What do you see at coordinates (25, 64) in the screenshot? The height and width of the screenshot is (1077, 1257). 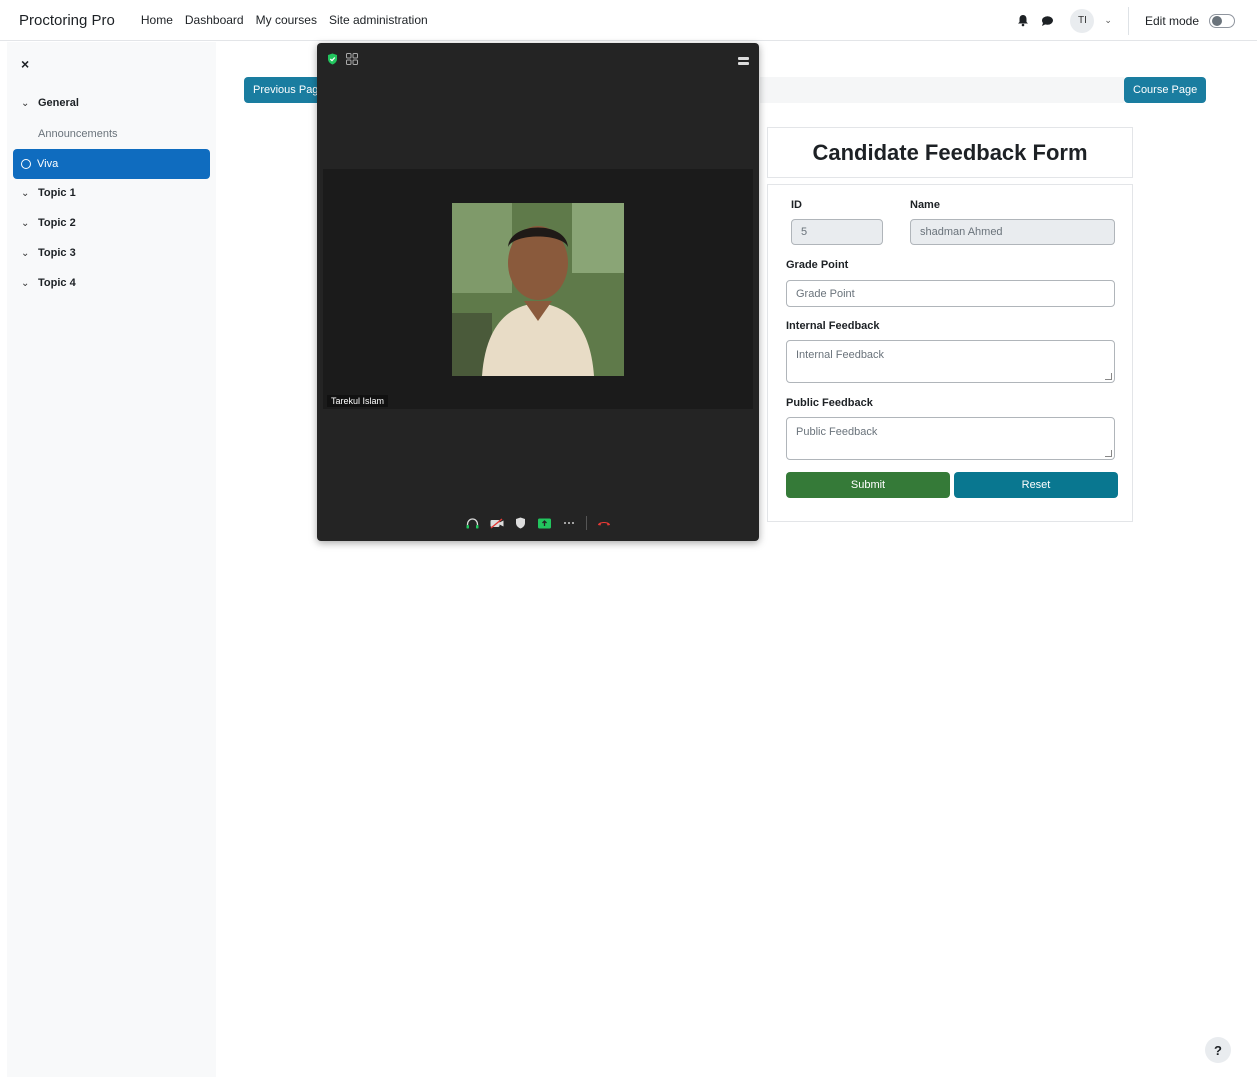 I see `close-icon: ×` at bounding box center [25, 64].